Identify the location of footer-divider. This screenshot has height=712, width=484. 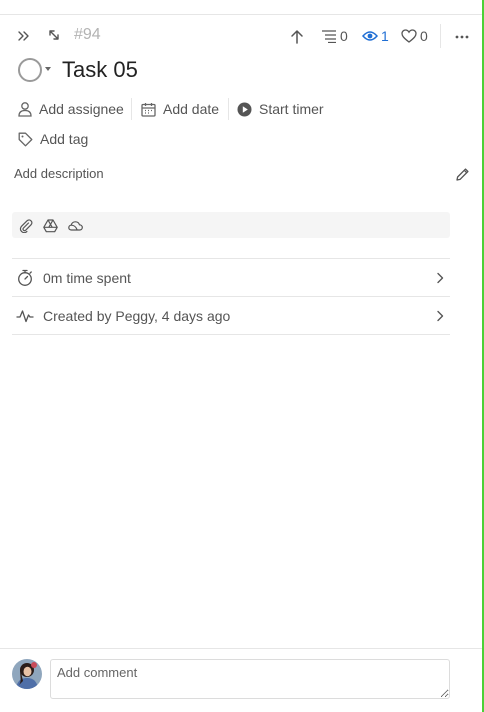
(241, 648).